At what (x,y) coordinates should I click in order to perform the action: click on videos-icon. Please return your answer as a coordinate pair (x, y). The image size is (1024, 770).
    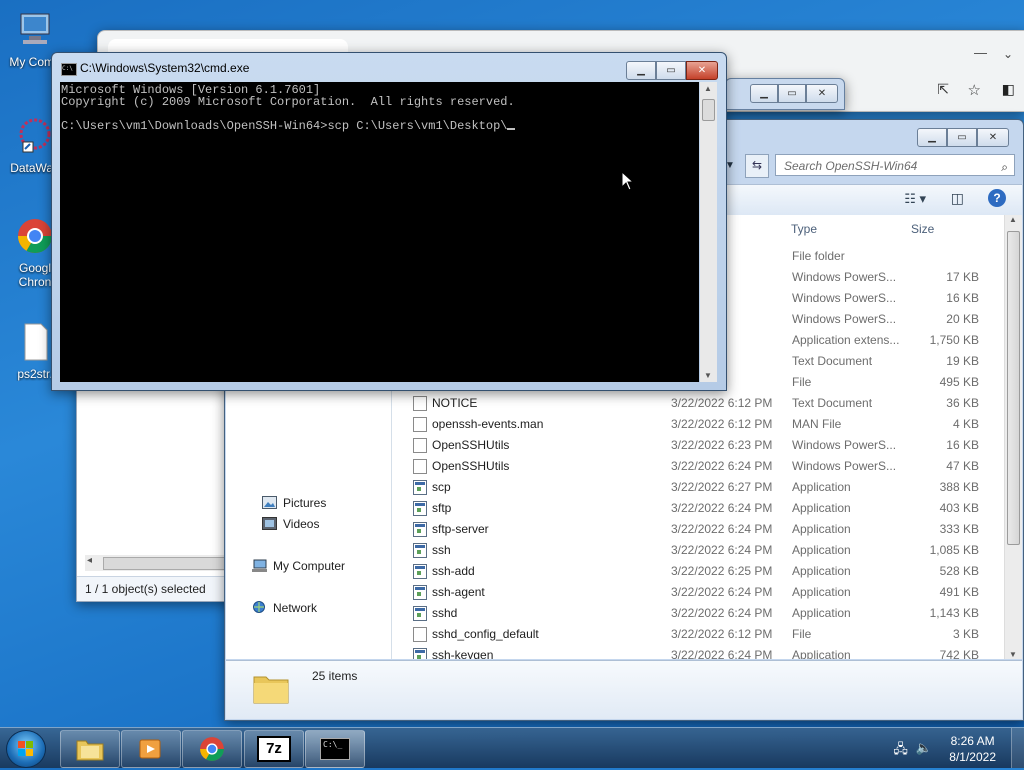
    Looking at the image, I should click on (269, 523).